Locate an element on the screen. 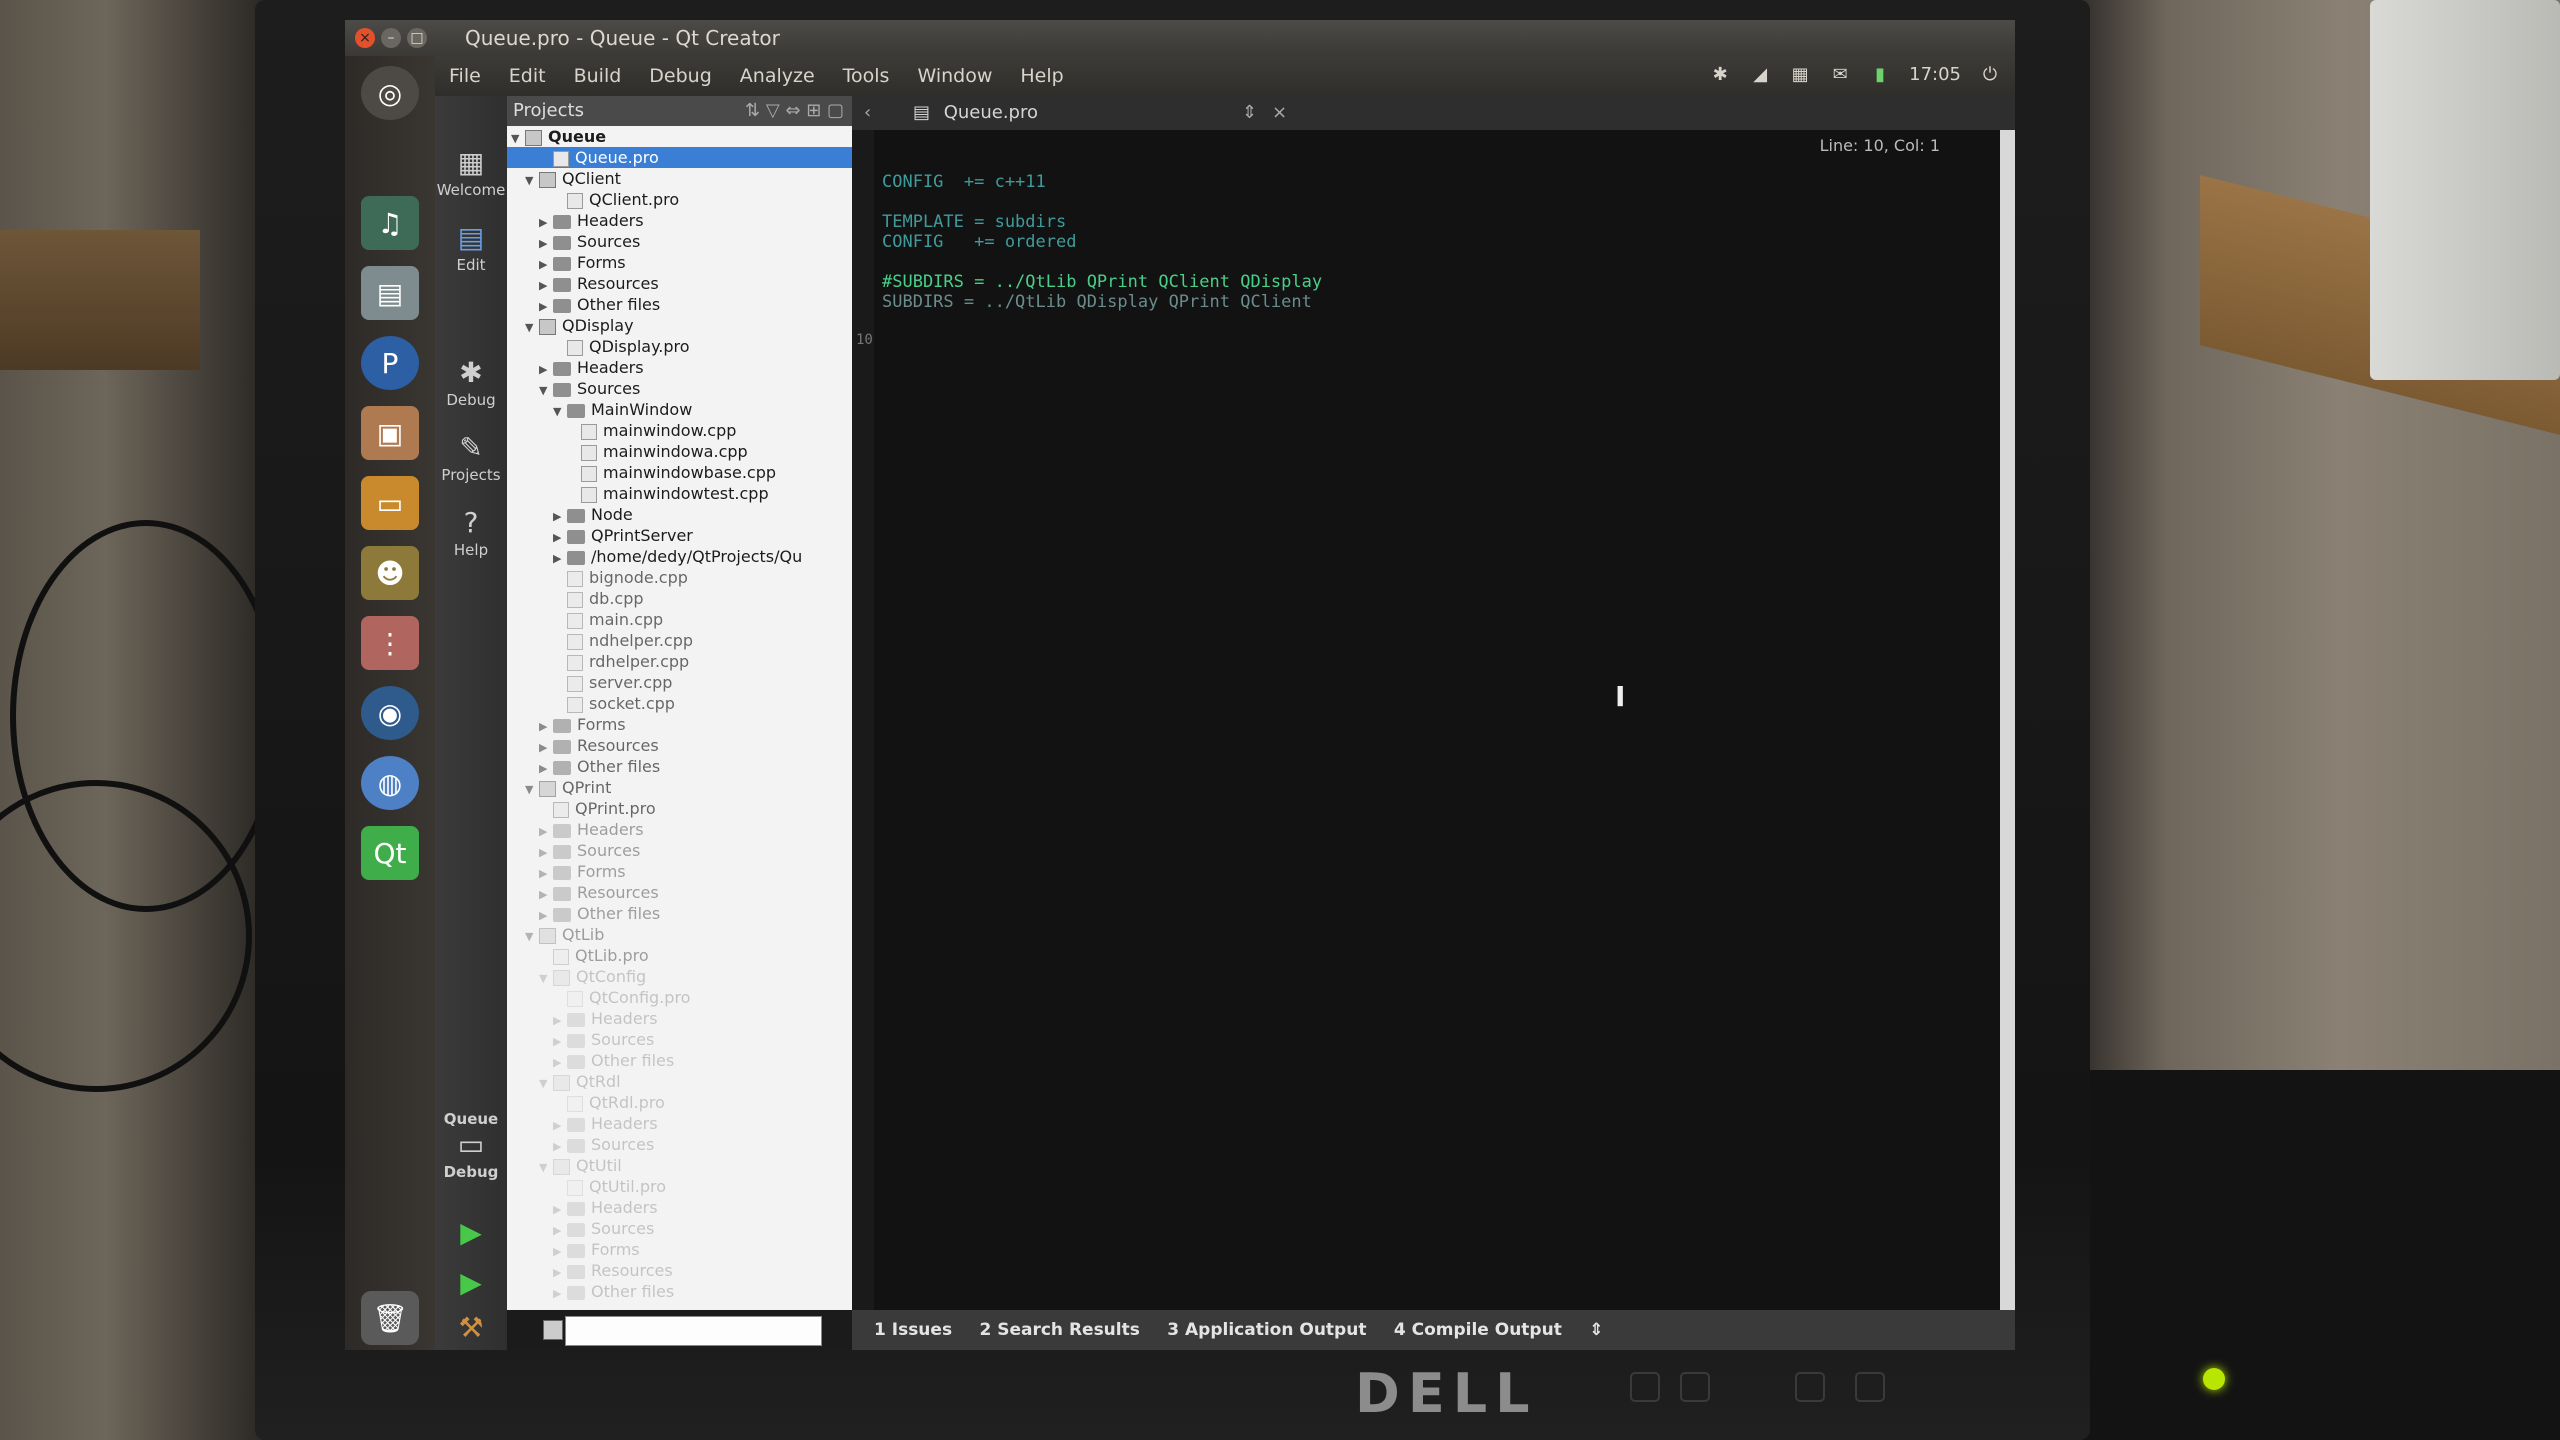 The width and height of the screenshot is (2560, 1440). qt-creator-icon: Qt is located at coordinates (390, 853).